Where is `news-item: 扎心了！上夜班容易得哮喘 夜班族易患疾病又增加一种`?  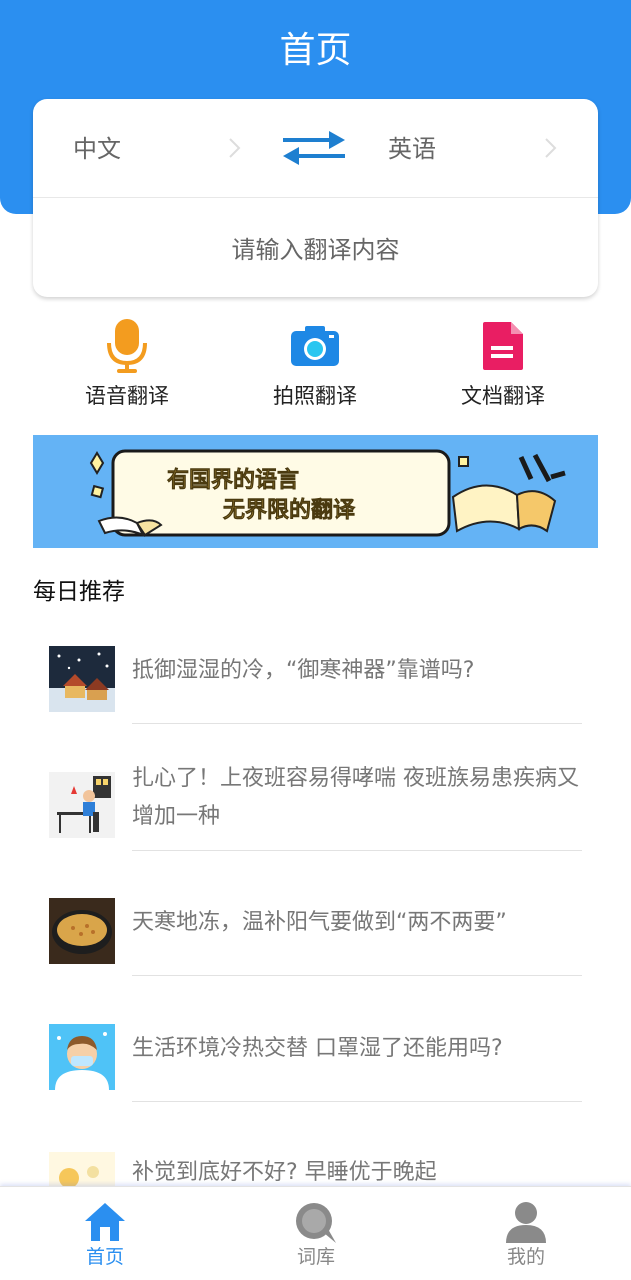 news-item: 扎心了！上夜班容易得哮喘 夜班族易患疾病又增加一种 is located at coordinates (315, 809).